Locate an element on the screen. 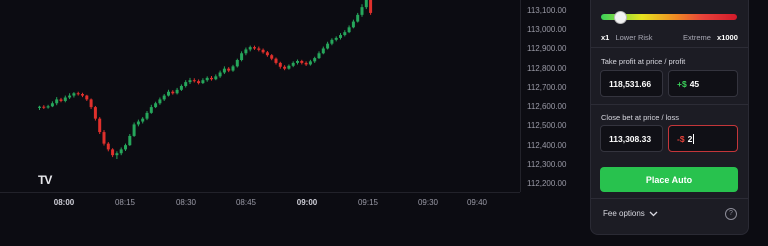 This screenshot has height=246, width=768. close-bet-price-value: 113,308.33 is located at coordinates (630, 138).